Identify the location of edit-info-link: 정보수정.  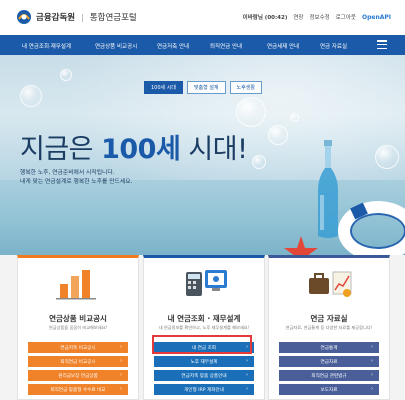
(319, 17).